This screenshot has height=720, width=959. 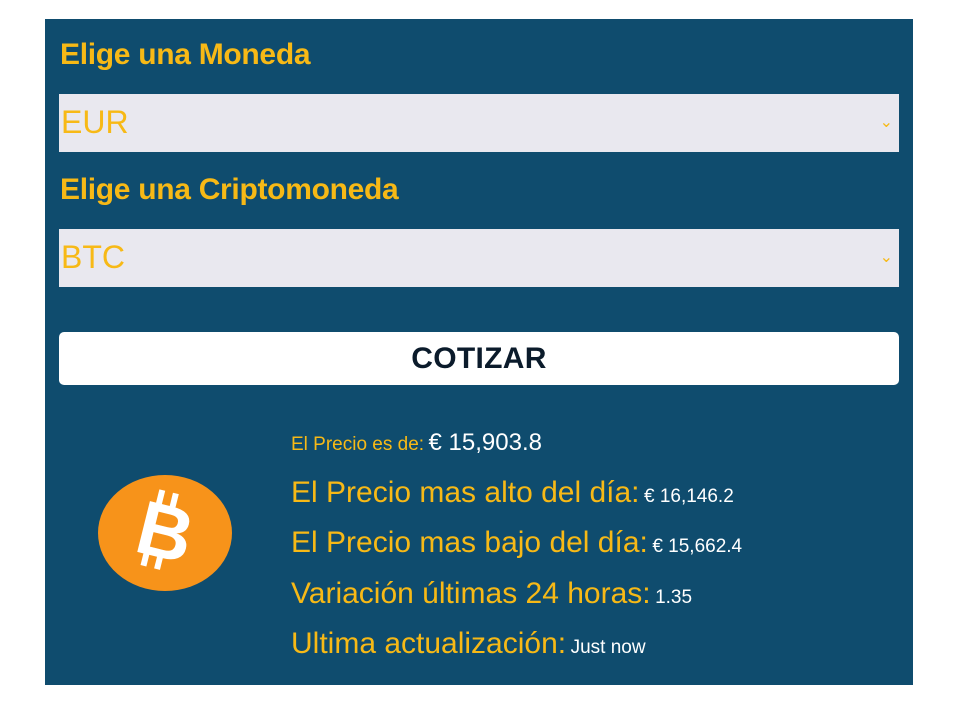 What do you see at coordinates (485, 442) in the screenshot?
I see `current-price-value: € 15,903.8` at bounding box center [485, 442].